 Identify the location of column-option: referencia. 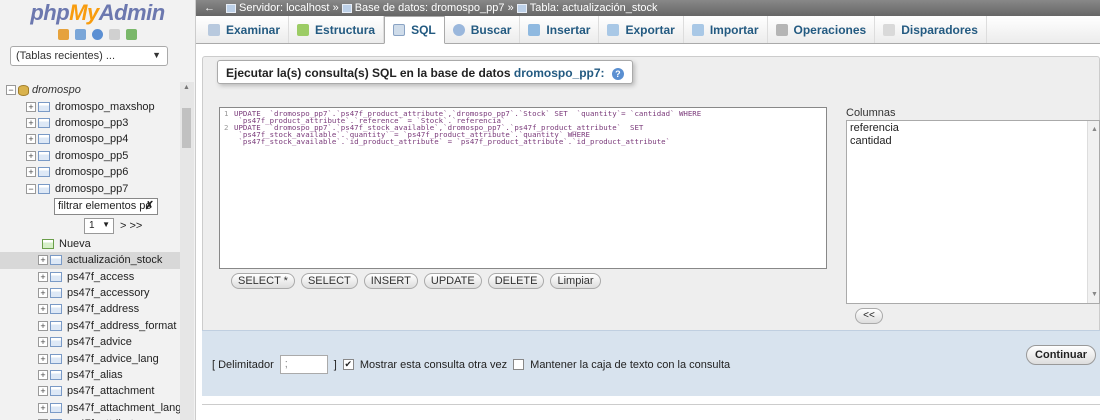
(973, 128).